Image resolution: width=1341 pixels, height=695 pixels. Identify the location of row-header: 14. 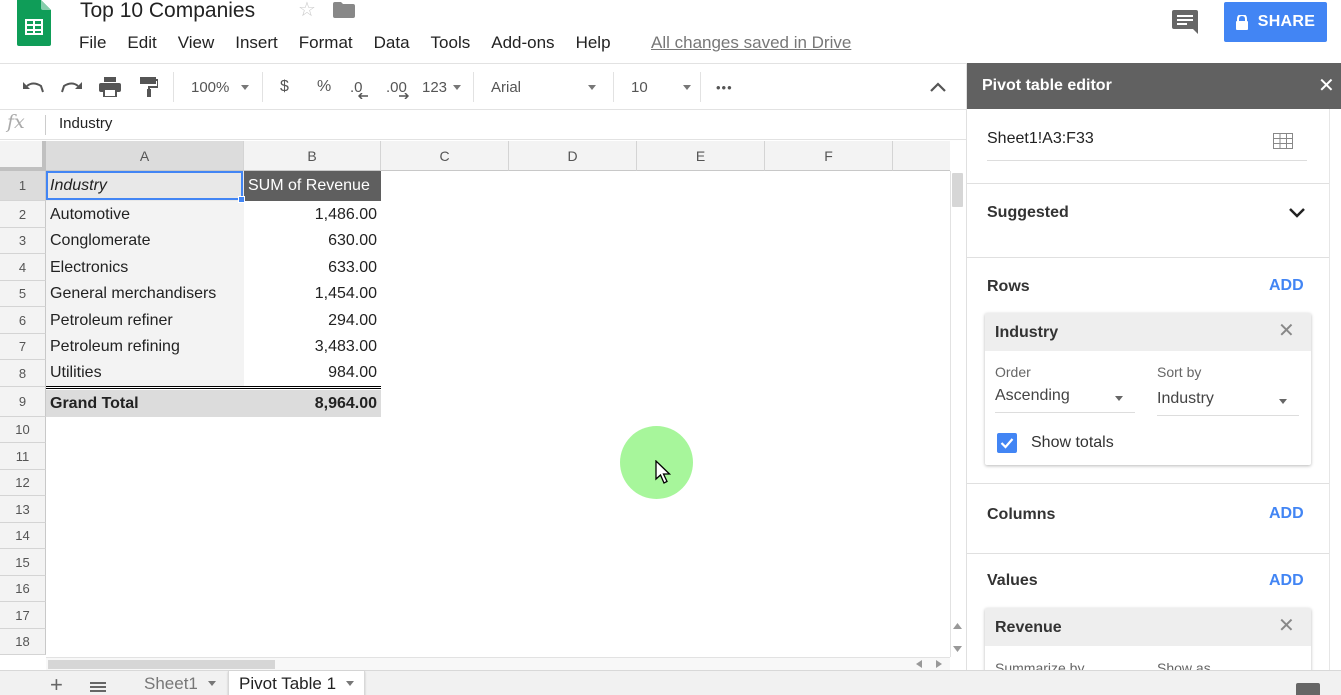
(23, 536).